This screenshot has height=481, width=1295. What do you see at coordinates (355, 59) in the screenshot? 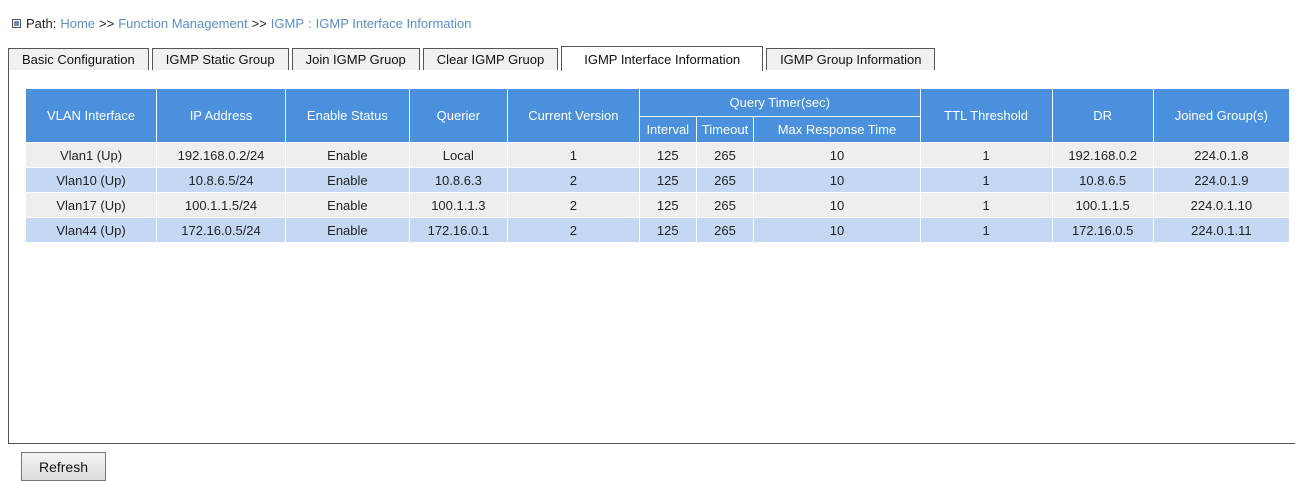
I see `tab-join-igmp-group: Join IGMP Gruop` at bounding box center [355, 59].